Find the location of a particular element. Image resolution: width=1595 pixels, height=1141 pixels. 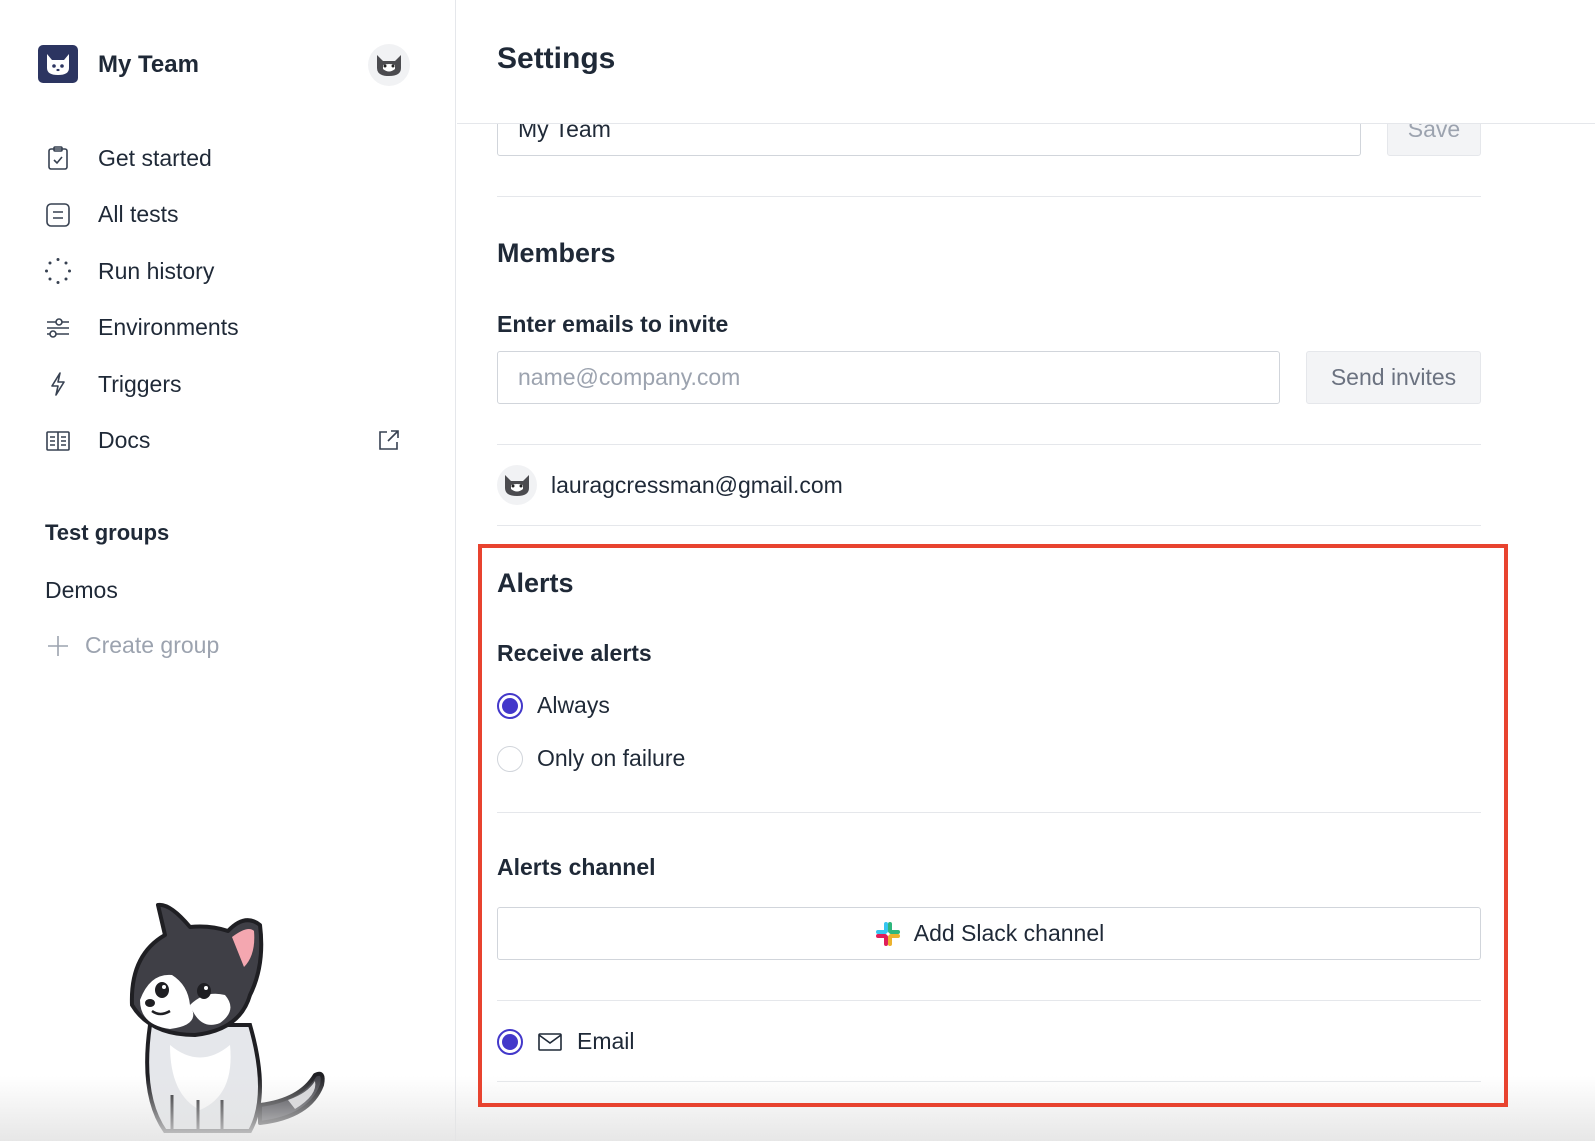

create-group-label: Create group is located at coordinates (152, 645).